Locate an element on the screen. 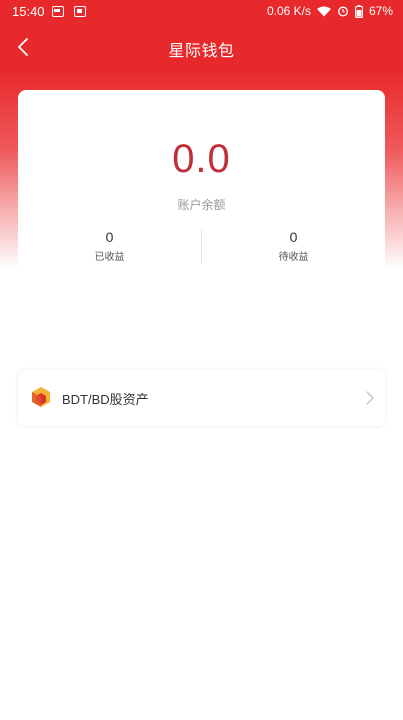 The height and width of the screenshot is (720, 403). earned-value: 0 is located at coordinates (109, 237).